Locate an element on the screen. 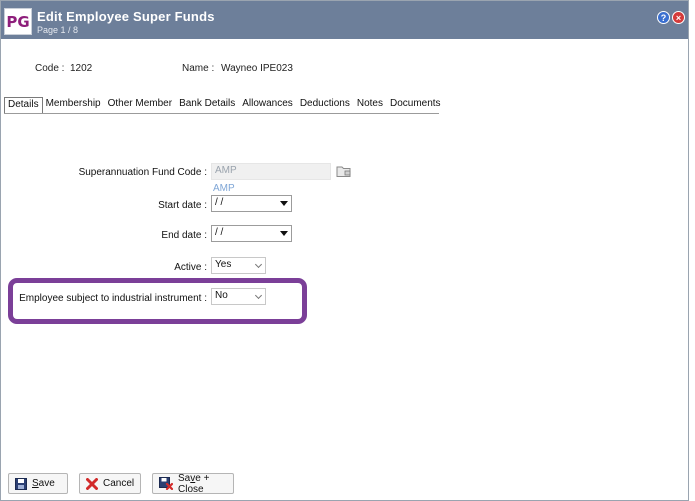 The image size is (695, 501). app-logo: PG is located at coordinates (18, 21).